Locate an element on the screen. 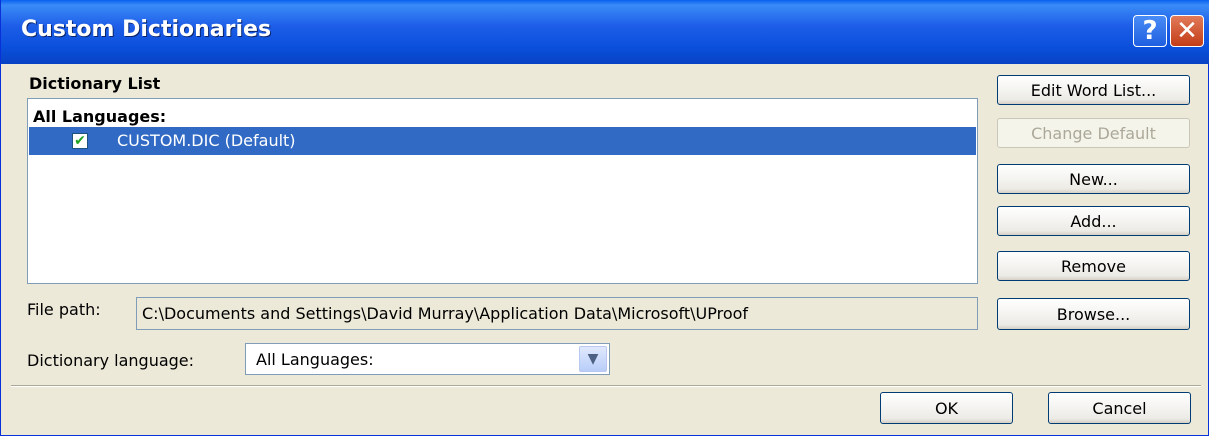  list-item: ✔ CUSTOM.DIC (Default) is located at coordinates (502, 141).